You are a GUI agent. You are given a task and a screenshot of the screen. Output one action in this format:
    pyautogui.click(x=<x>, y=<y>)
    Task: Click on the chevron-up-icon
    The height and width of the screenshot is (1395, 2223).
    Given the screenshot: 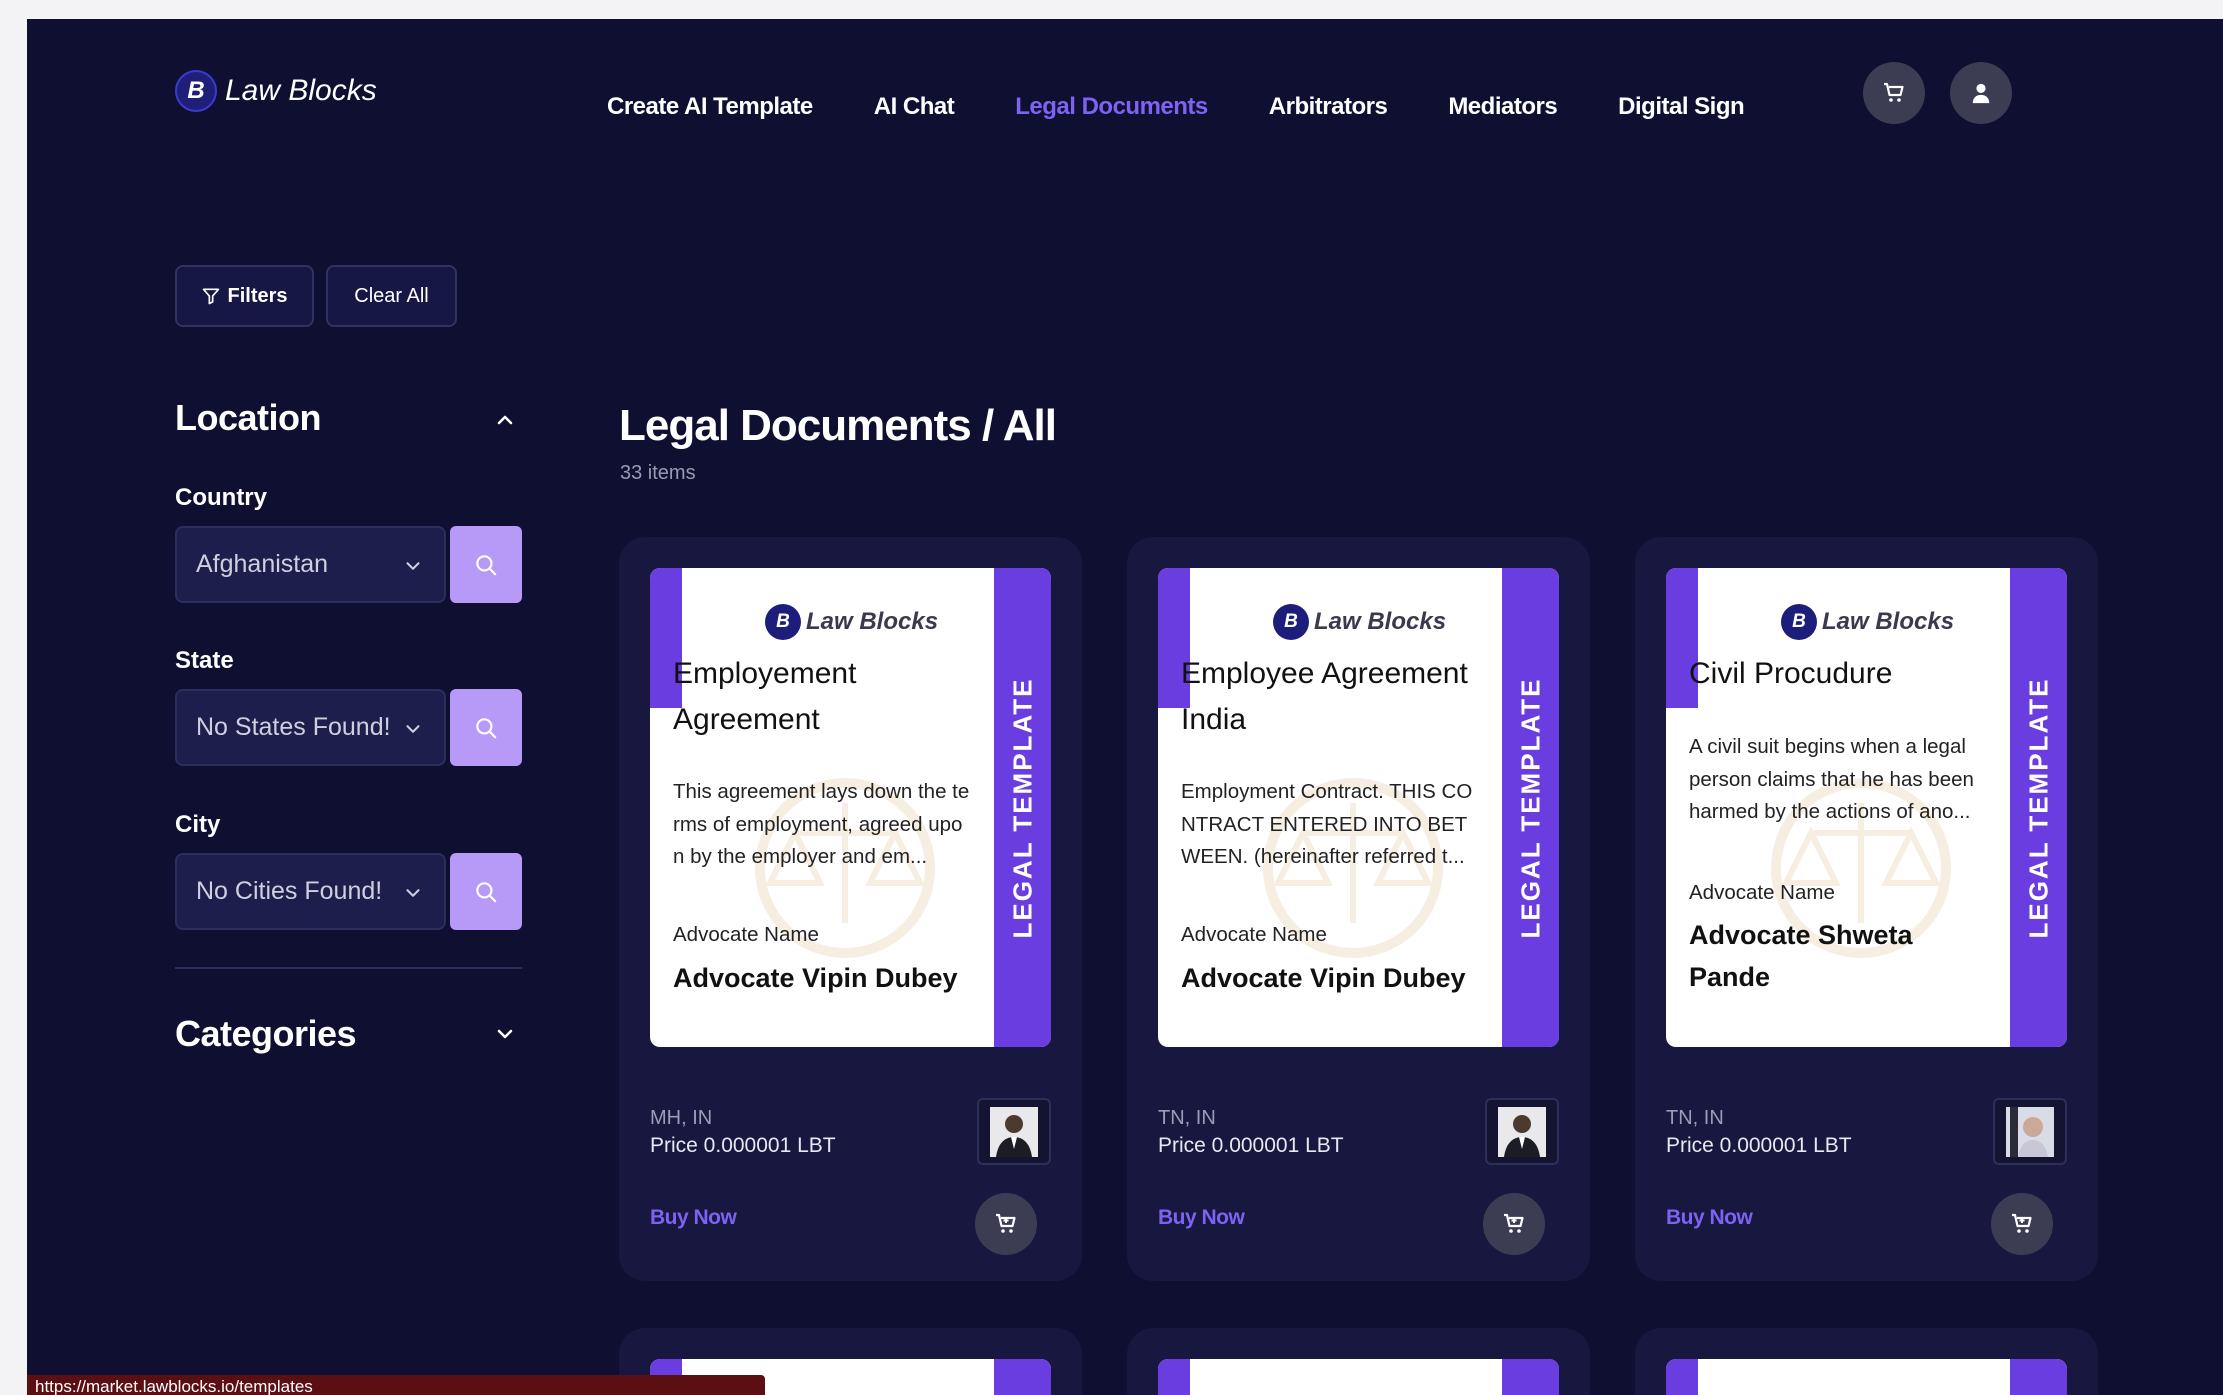 What is the action you would take?
    pyautogui.click(x=505, y=420)
    